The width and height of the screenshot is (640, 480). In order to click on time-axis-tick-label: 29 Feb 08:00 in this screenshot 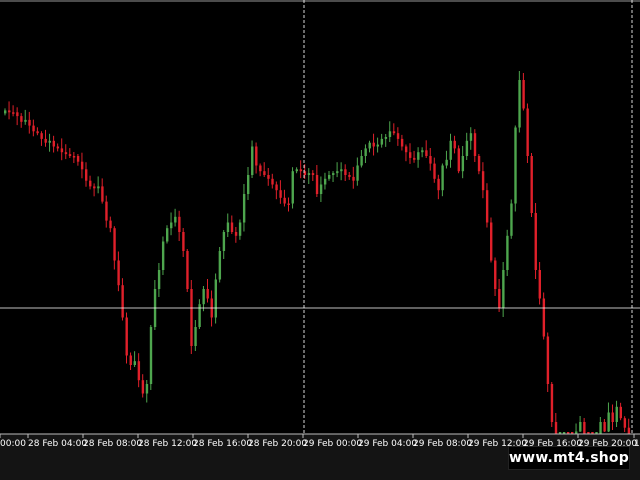, I will do `click(442, 444)`.